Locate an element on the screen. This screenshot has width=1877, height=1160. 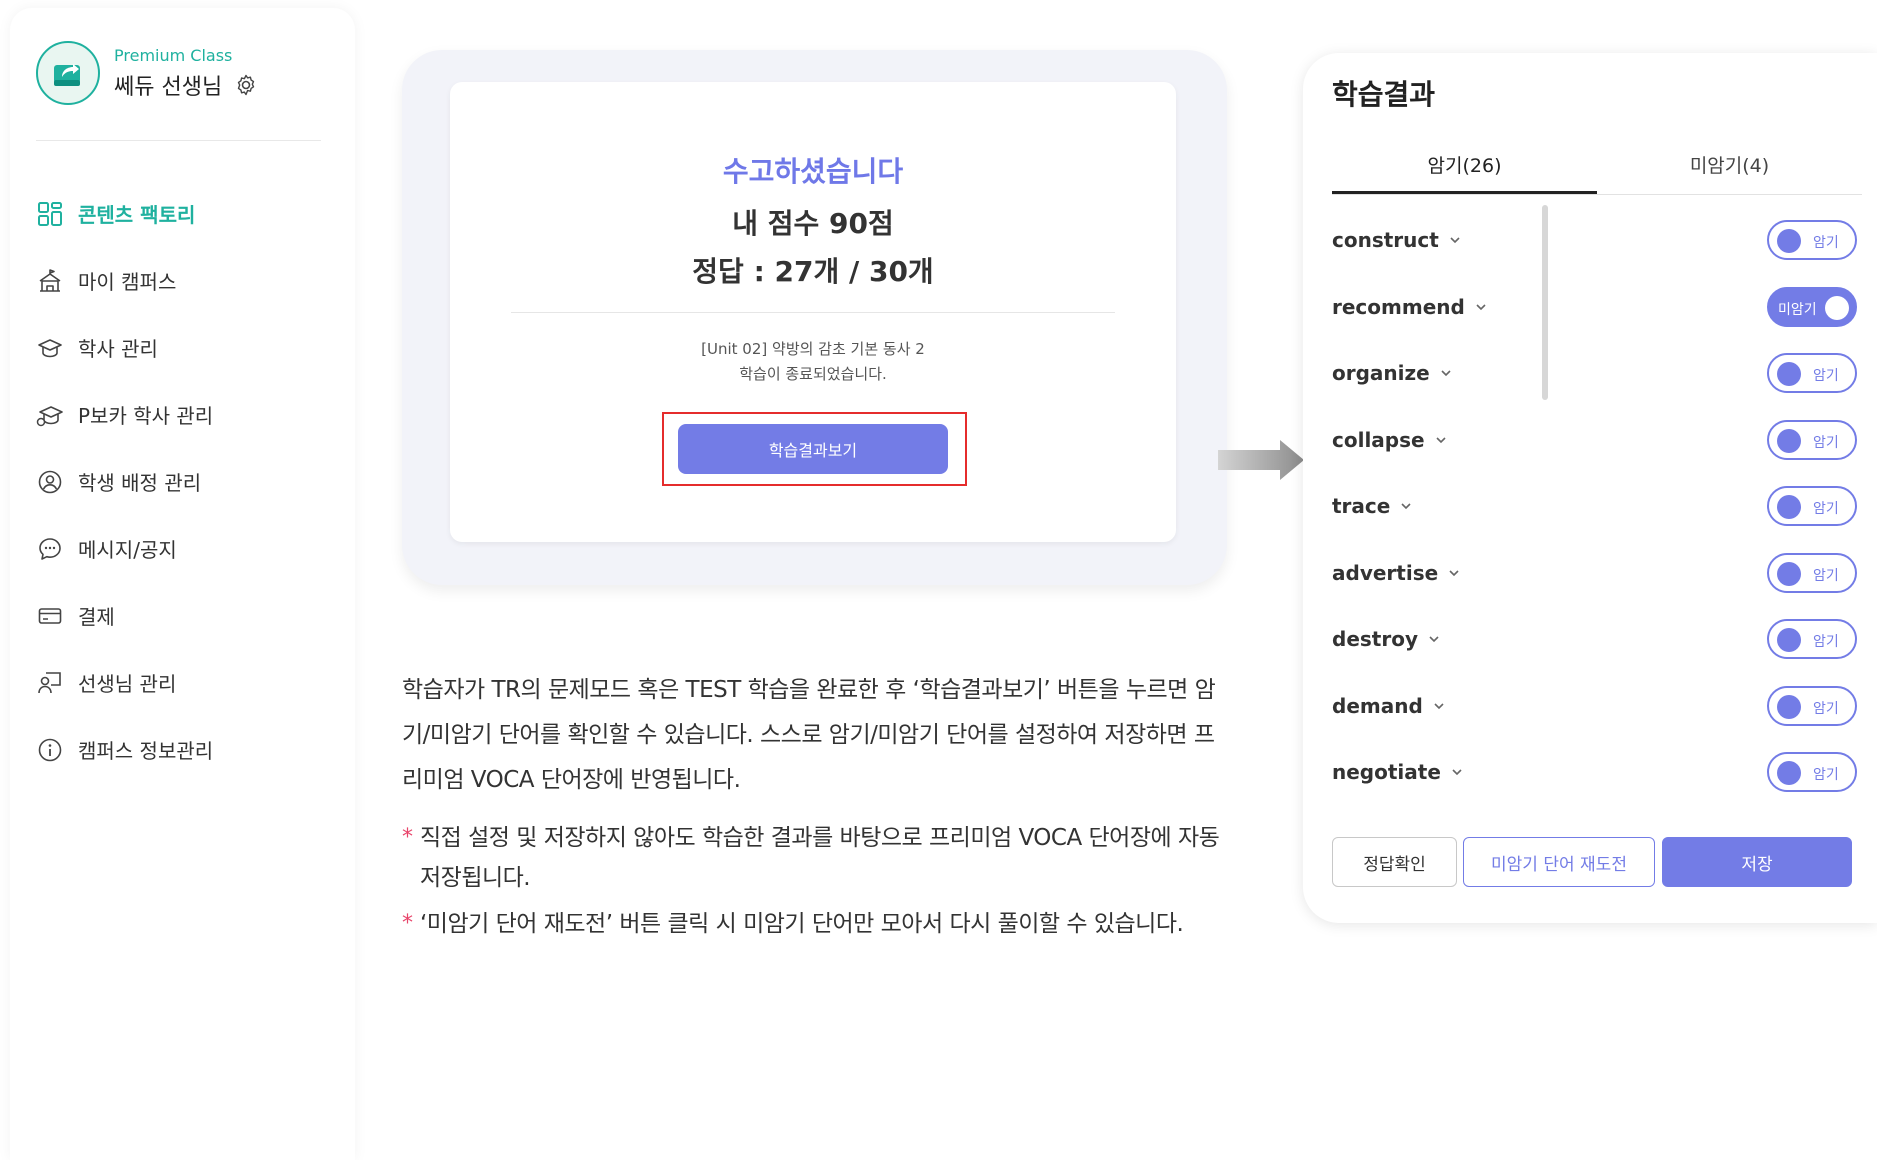
gear-icon is located at coordinates (246, 85).